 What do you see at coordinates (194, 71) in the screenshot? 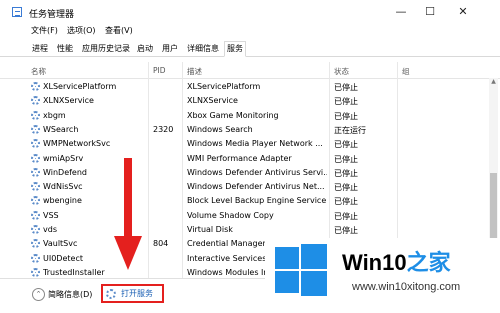
I see `column-description: 描述` at bounding box center [194, 71].